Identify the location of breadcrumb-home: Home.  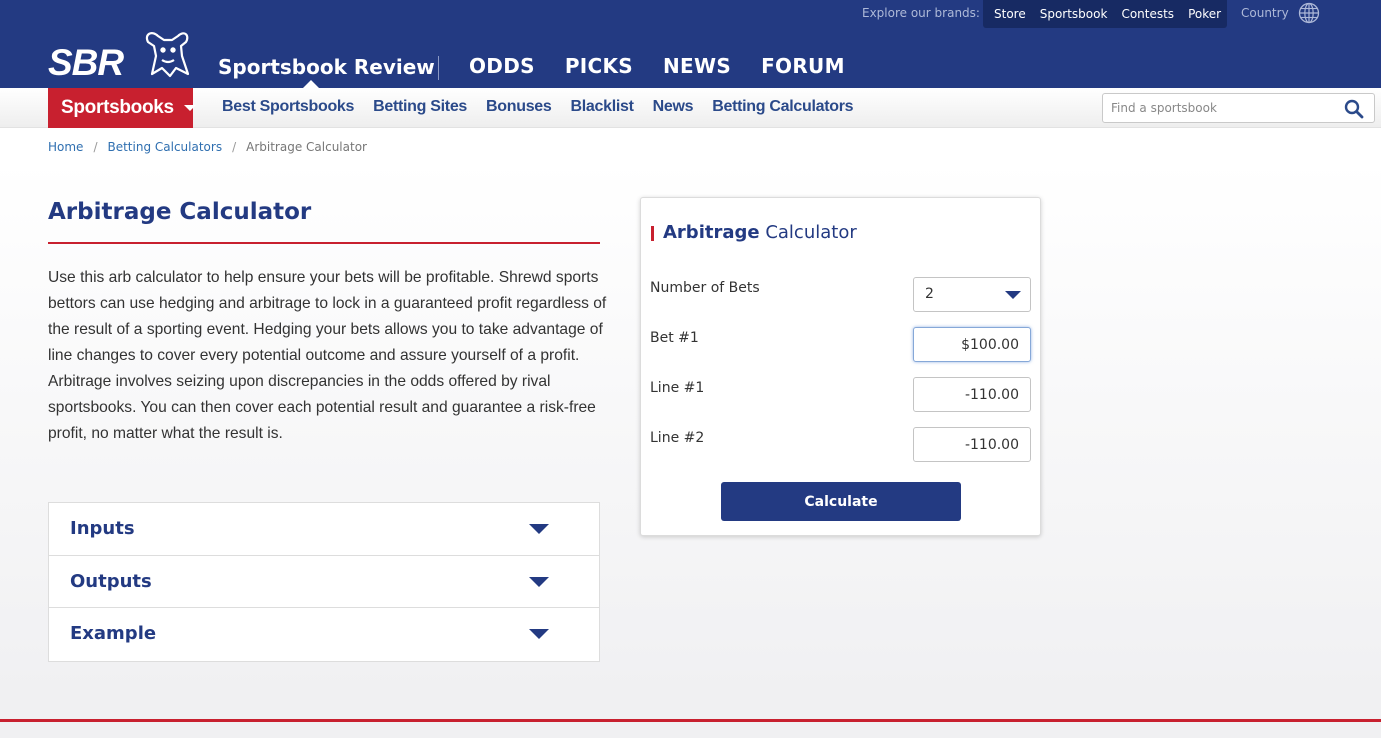
(65, 147).